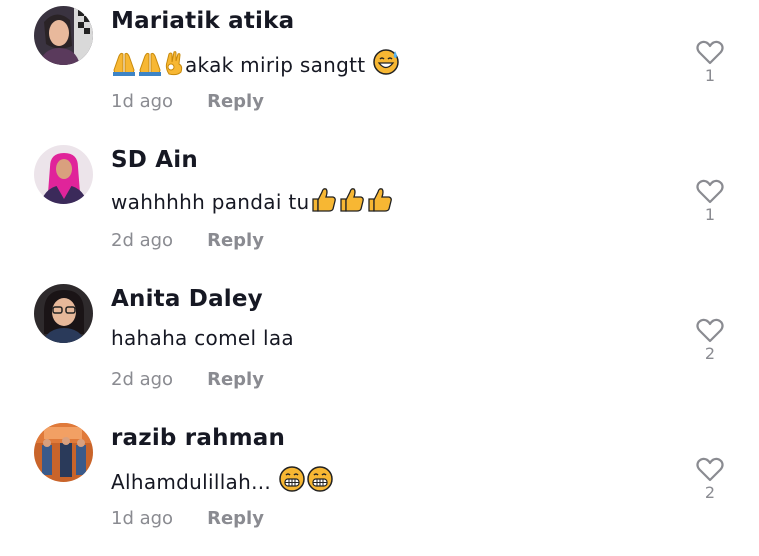  Describe the element at coordinates (154, 160) in the screenshot. I see `comment-username: SD Ain` at that location.